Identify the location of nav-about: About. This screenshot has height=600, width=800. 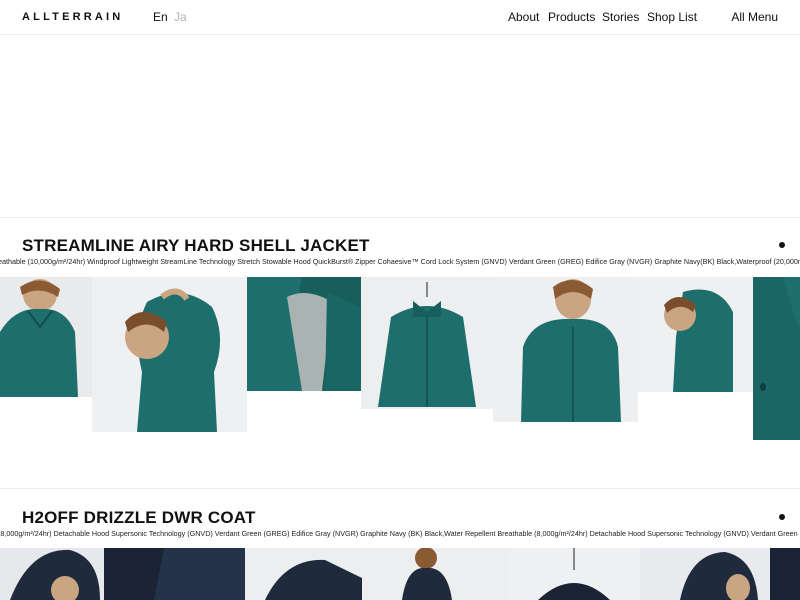
(523, 17).